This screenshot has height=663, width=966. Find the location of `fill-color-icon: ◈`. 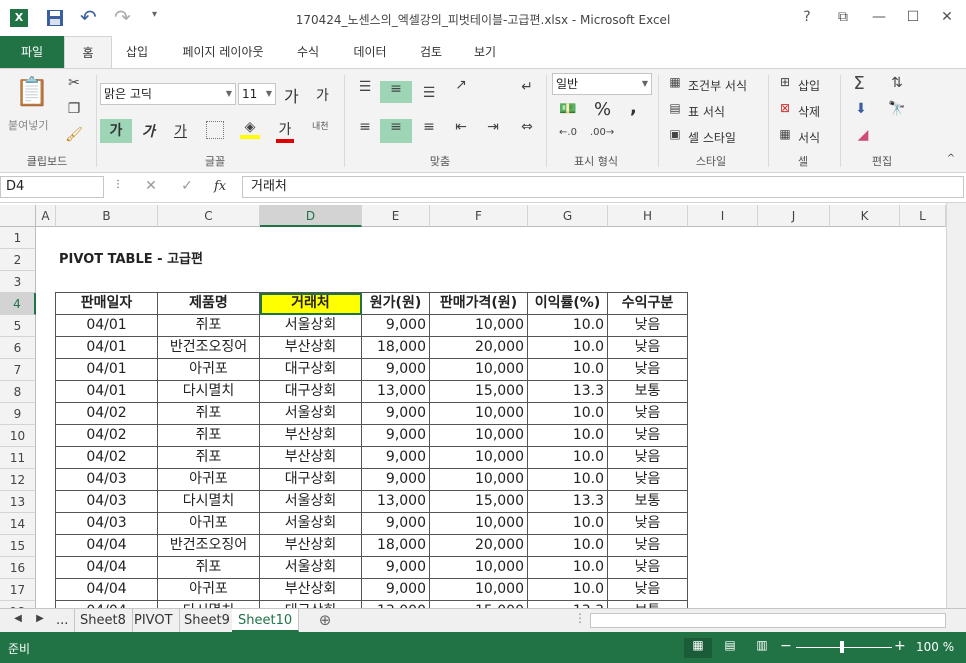

fill-color-icon: ◈ is located at coordinates (250, 129).